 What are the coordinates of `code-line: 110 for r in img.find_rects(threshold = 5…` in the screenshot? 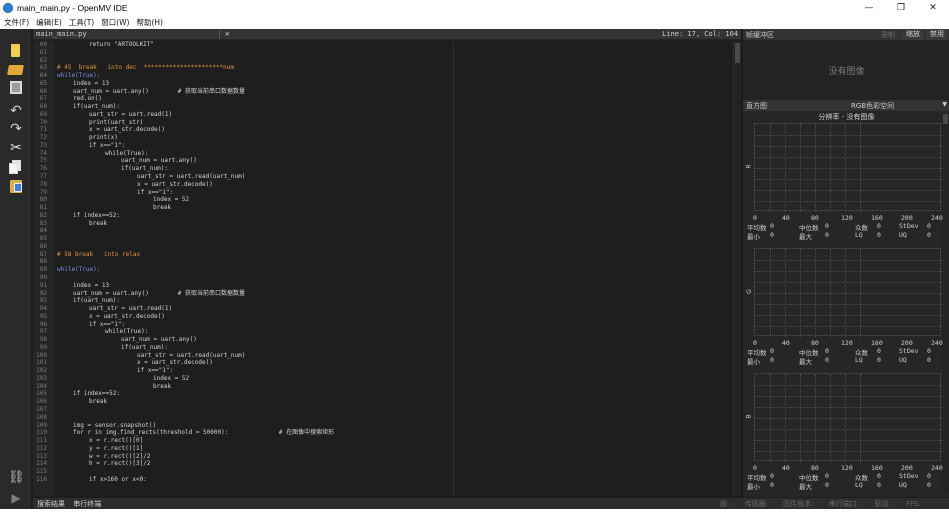 It's located at (387, 433).